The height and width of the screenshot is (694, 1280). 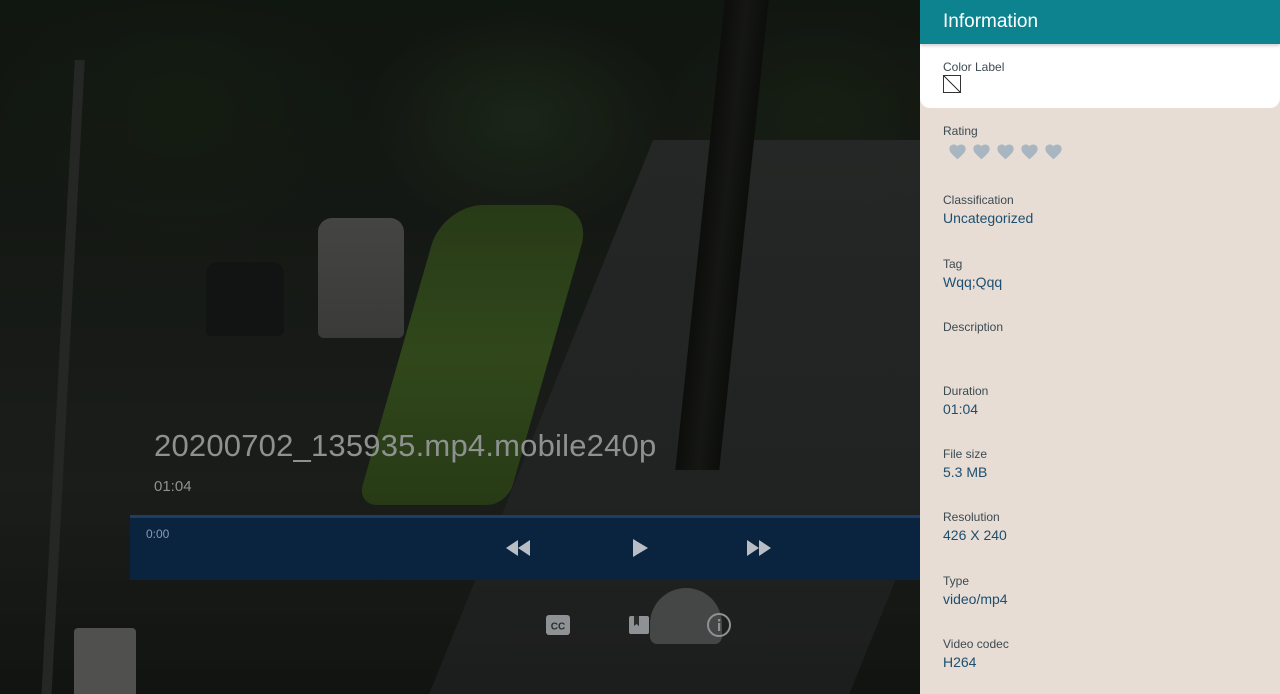 I want to click on classification-value: Uncategorized, so click(x=988, y=218).